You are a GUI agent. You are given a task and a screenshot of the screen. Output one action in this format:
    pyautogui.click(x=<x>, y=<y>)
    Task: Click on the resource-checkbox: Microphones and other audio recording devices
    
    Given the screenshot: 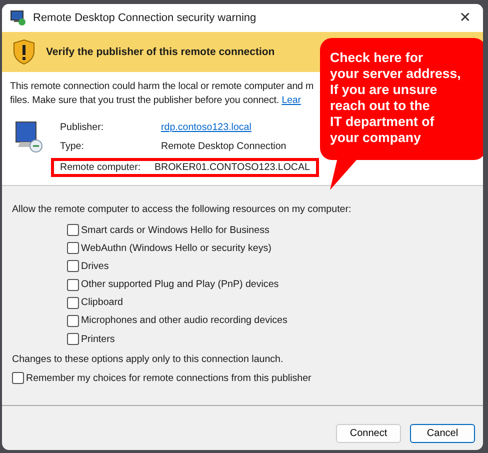 What is the action you would take?
    pyautogui.click(x=270, y=321)
    